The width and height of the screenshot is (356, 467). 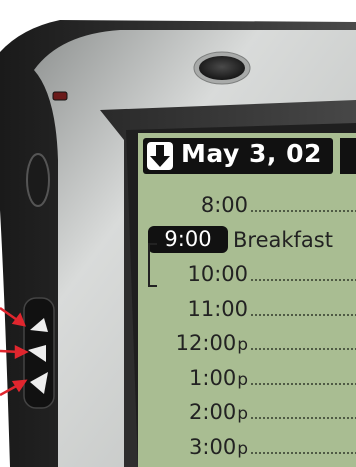 What do you see at coordinates (152, 265) in the screenshot?
I see `selection-bracket` at bounding box center [152, 265].